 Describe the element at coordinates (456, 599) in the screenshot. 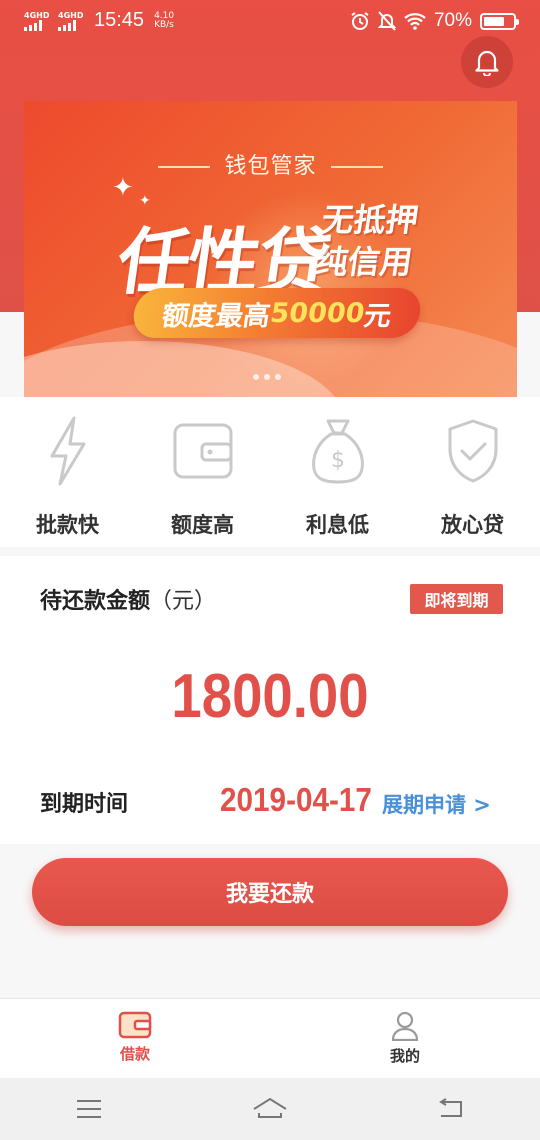

I see `status-badge: 即将到期` at that location.